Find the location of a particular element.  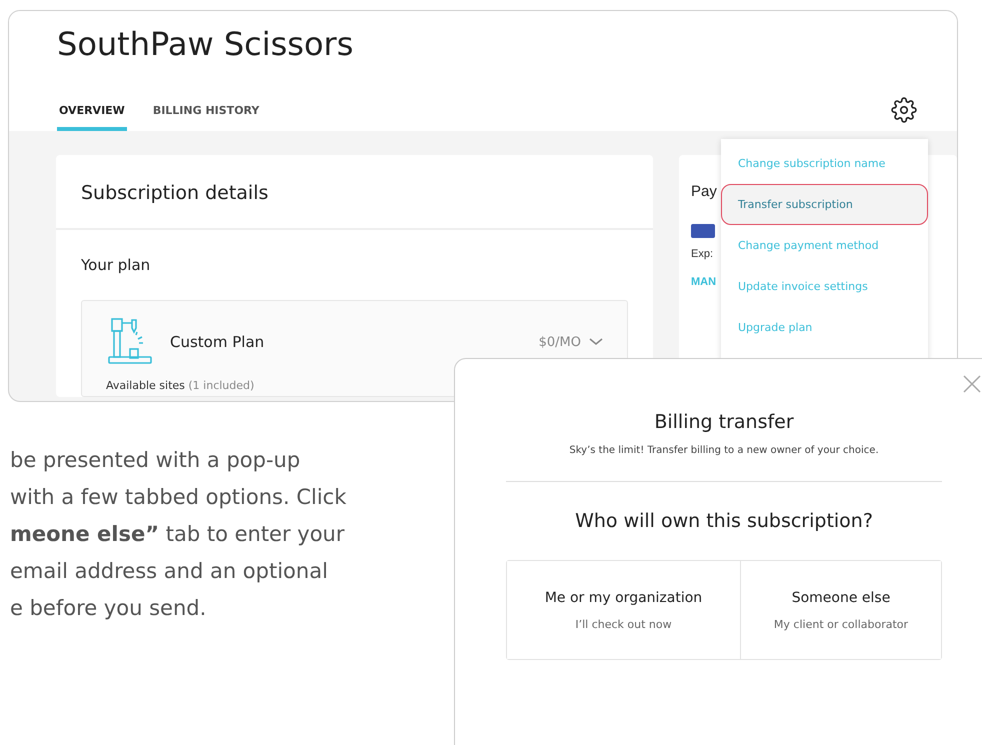

tab: BILLING HISTORY is located at coordinates (206, 117).